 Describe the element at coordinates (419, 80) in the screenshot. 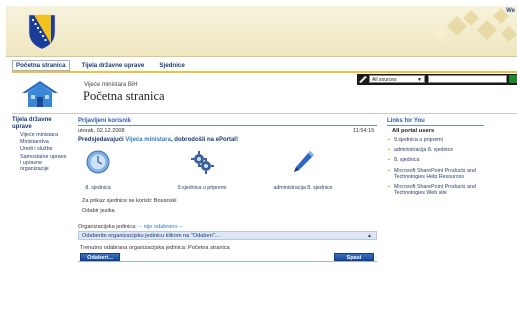

I see `chevron-down-icon: ▼` at that location.